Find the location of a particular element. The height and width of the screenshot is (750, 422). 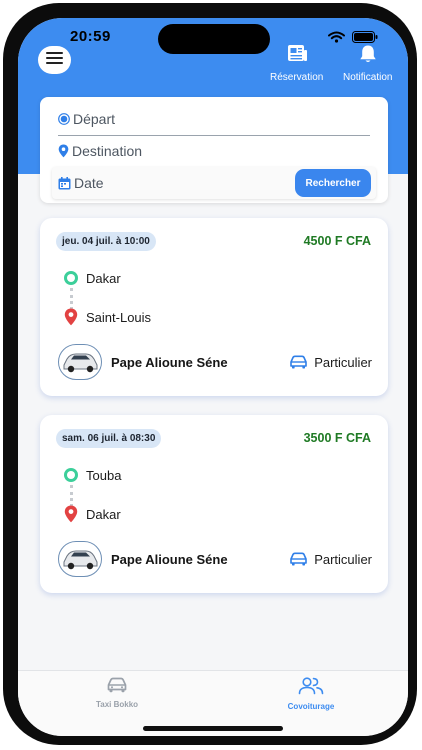

calendar-icon is located at coordinates (64, 183).